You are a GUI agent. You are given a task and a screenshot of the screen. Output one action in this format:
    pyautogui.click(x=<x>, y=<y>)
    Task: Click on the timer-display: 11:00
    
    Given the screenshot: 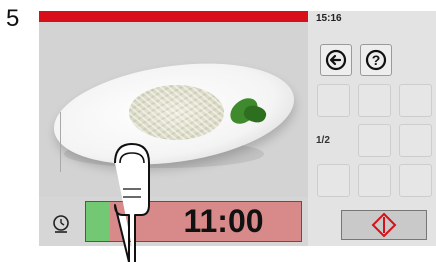 What is the action you would take?
    pyautogui.click(x=223, y=221)
    